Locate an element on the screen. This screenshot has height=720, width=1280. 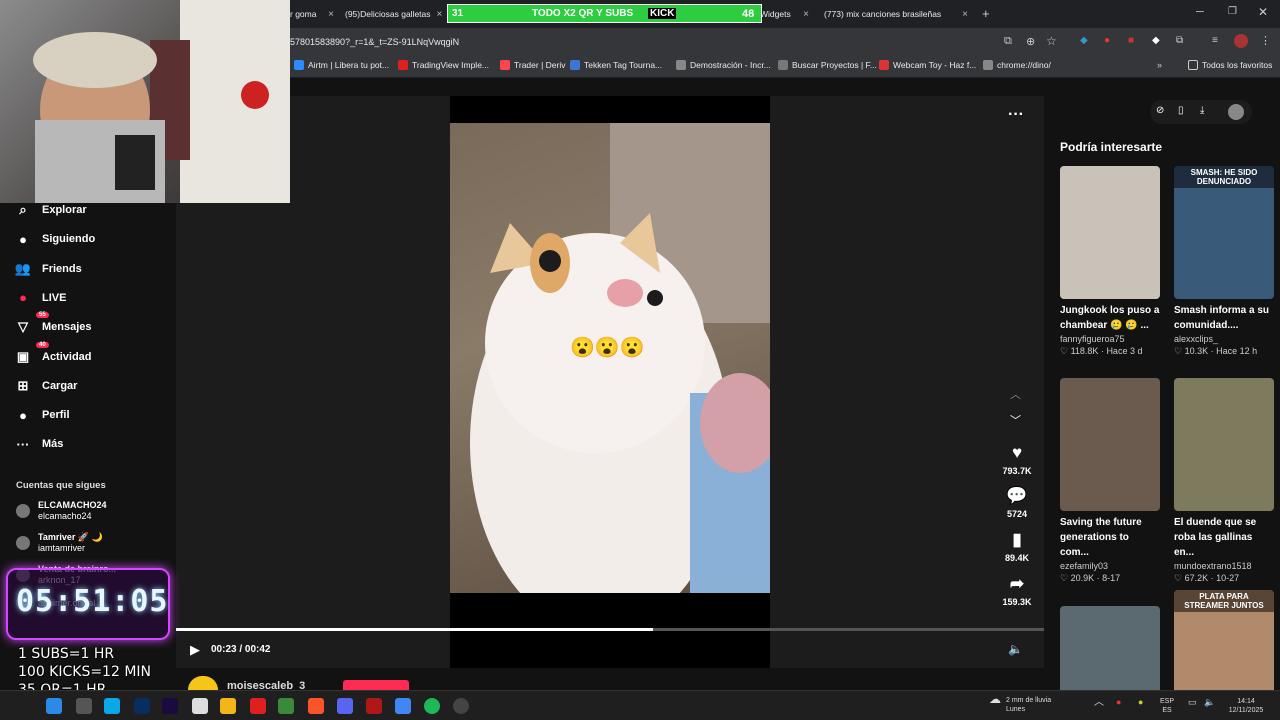
followed-account: ELCAMACHO24 elcamacho24 is located at coordinates (61, 511).